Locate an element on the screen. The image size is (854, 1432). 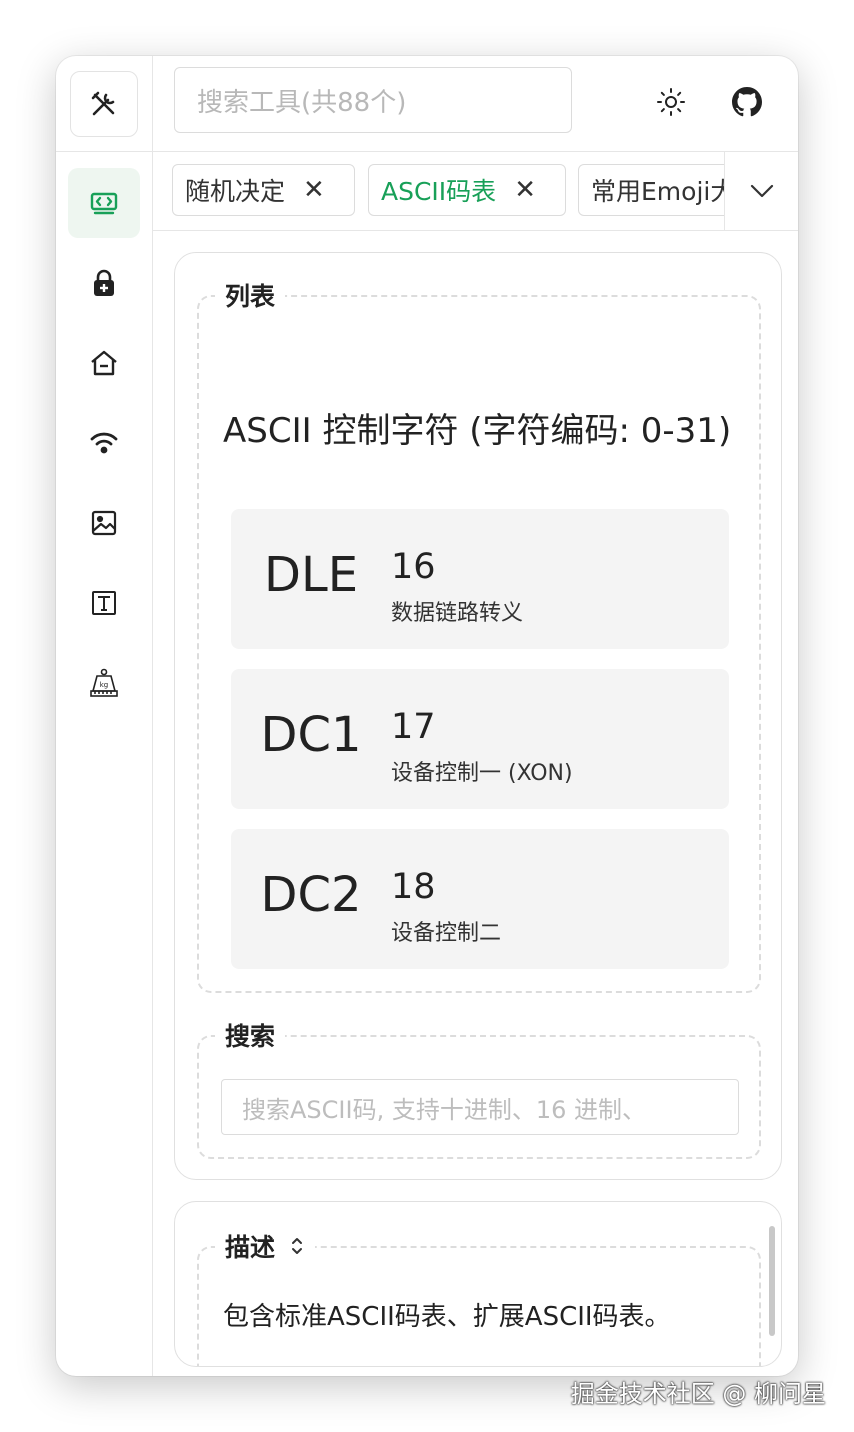
sidebar-header is located at coordinates (104, 104).